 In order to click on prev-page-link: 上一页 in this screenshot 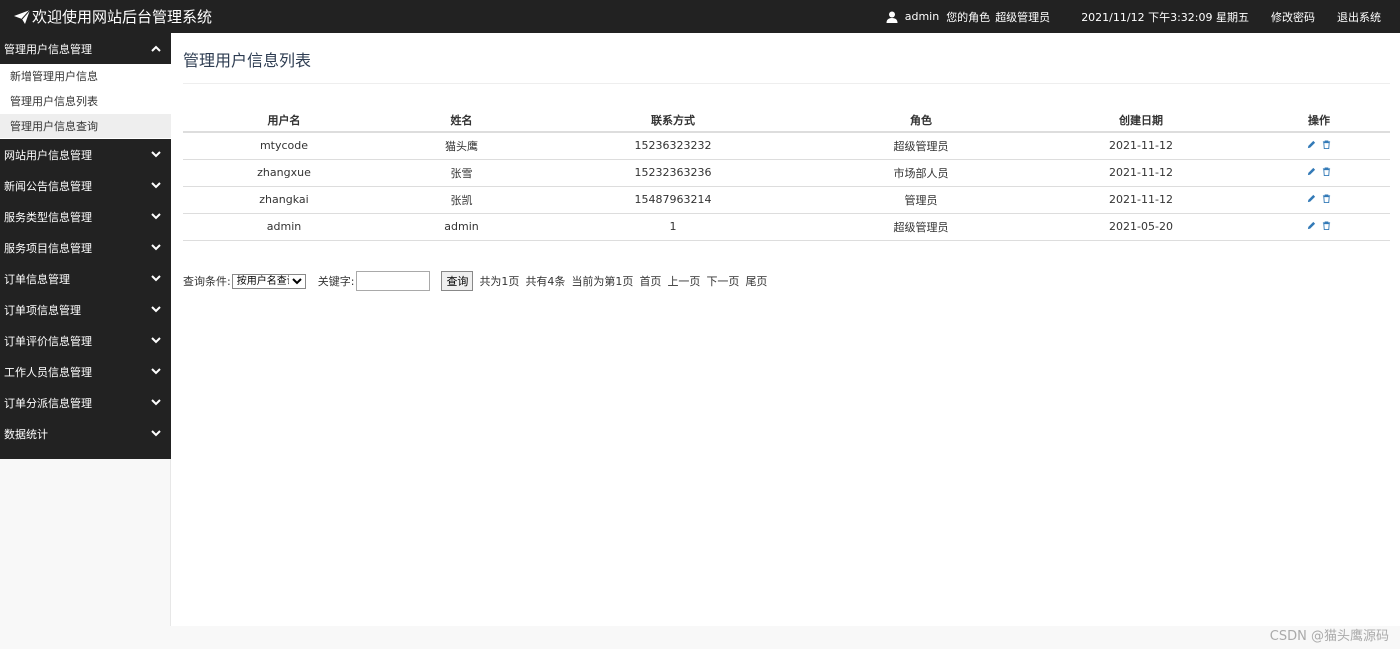, I will do `click(683, 281)`.